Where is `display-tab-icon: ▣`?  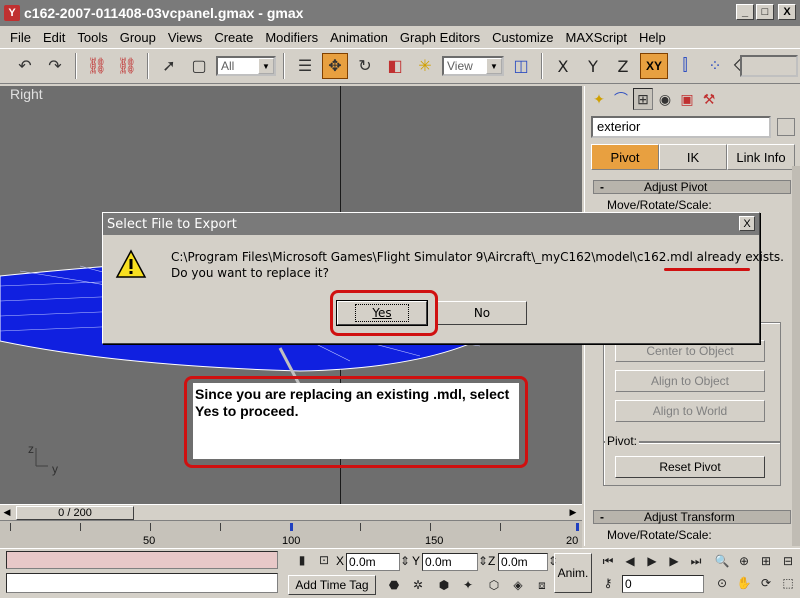 display-tab-icon: ▣ is located at coordinates (687, 99).